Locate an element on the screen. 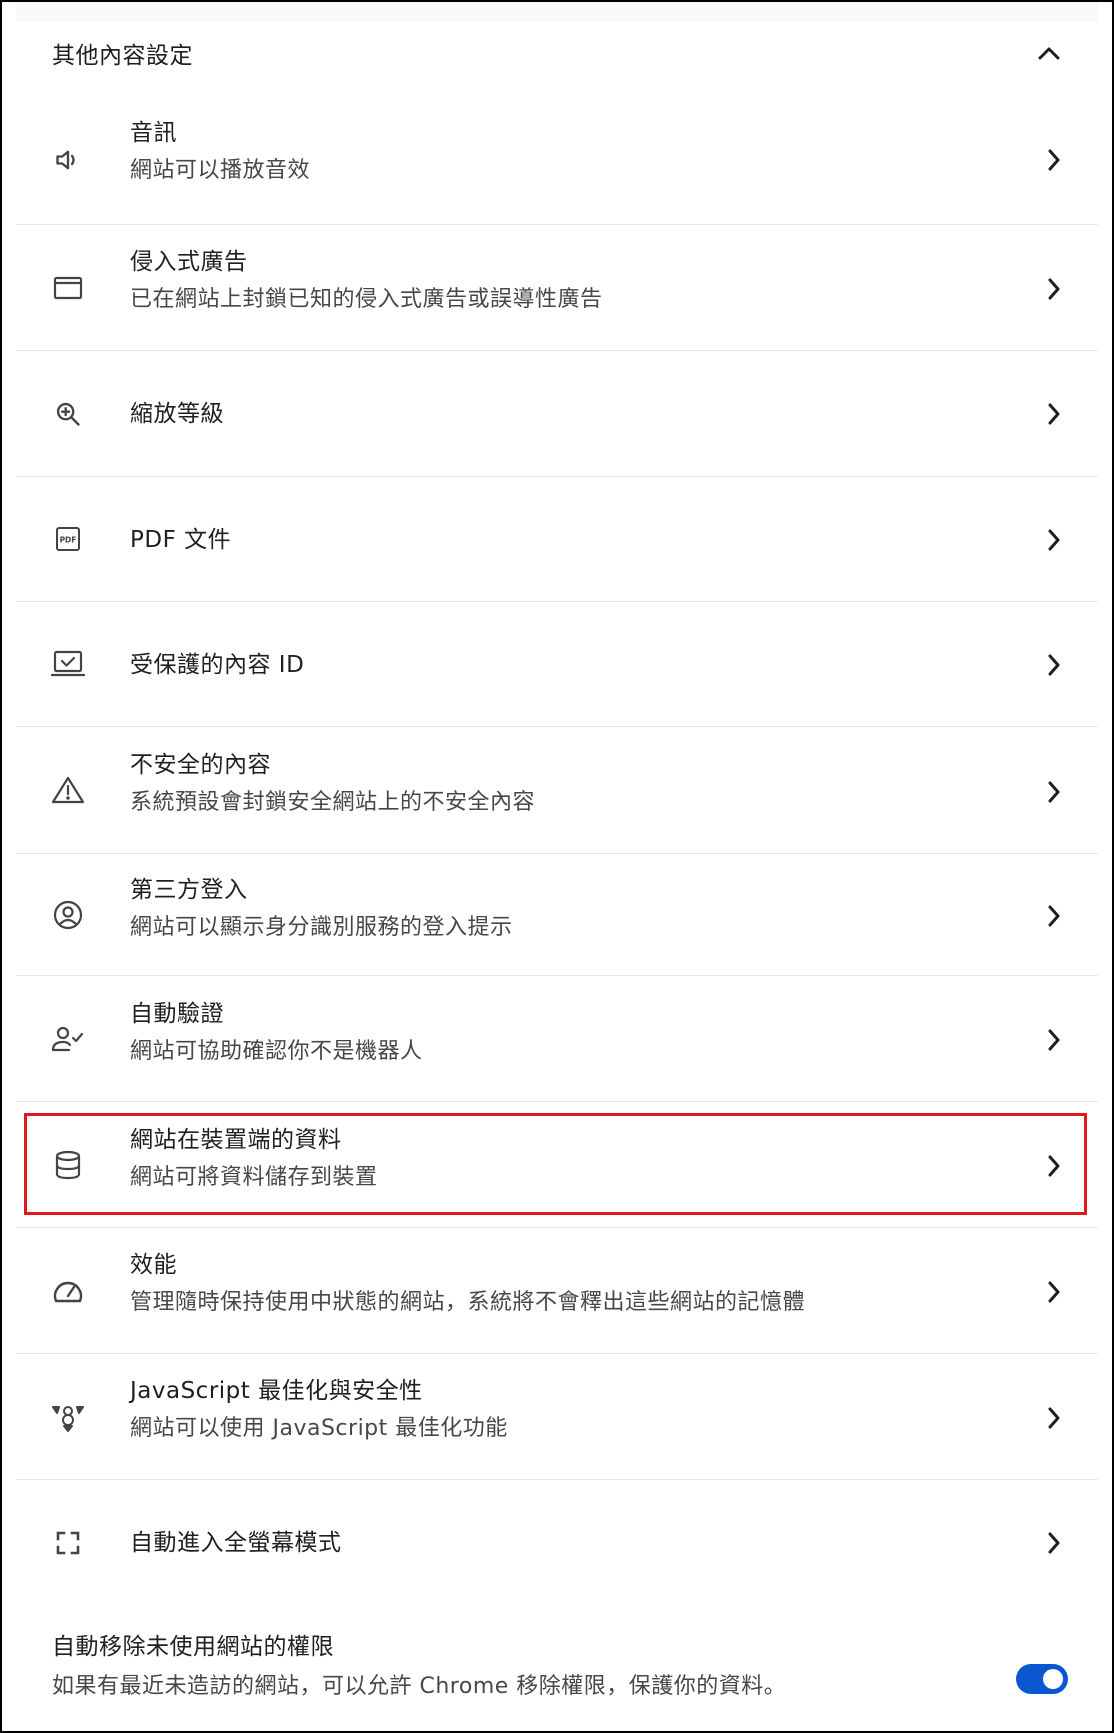 The height and width of the screenshot is (1733, 1114). section-header: 其他內容設定 is located at coordinates (557, 53).